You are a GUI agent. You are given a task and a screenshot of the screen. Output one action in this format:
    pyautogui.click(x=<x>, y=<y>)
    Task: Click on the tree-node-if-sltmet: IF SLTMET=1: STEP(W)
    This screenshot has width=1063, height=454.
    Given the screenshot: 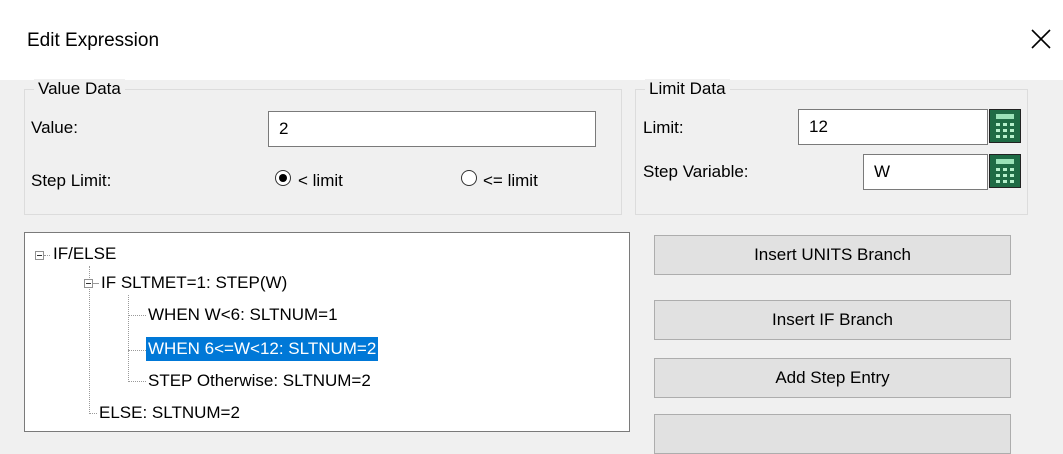 What is the action you would take?
    pyautogui.click(x=194, y=283)
    